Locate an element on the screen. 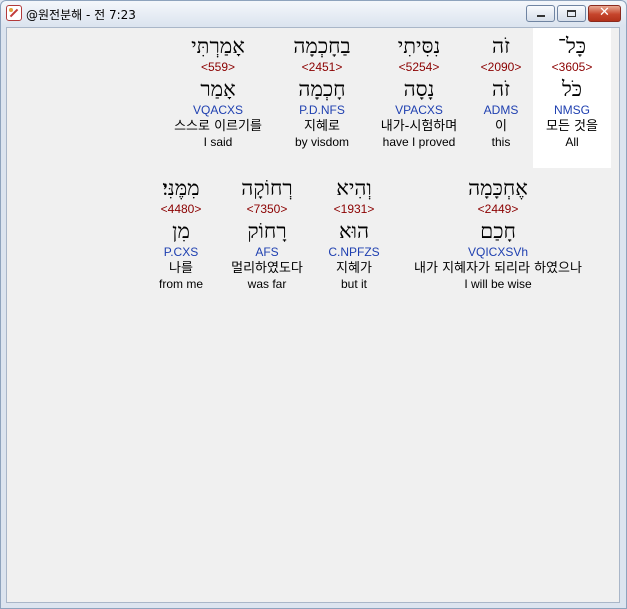  hebrew-lemma: מִן is located at coordinates (181, 231).